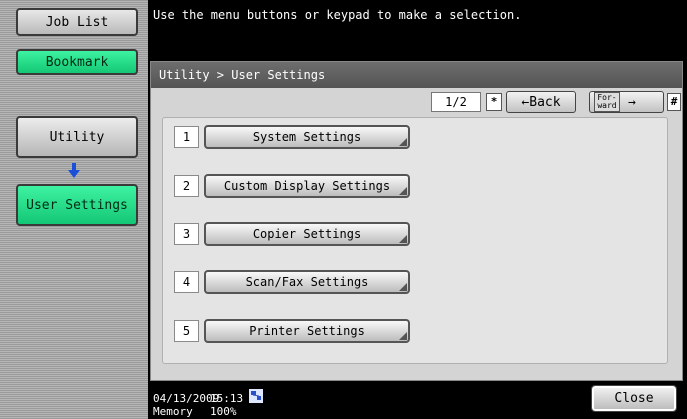 The width and height of the screenshot is (687, 419). I want to click on arrow-down-icon, so click(74, 170).